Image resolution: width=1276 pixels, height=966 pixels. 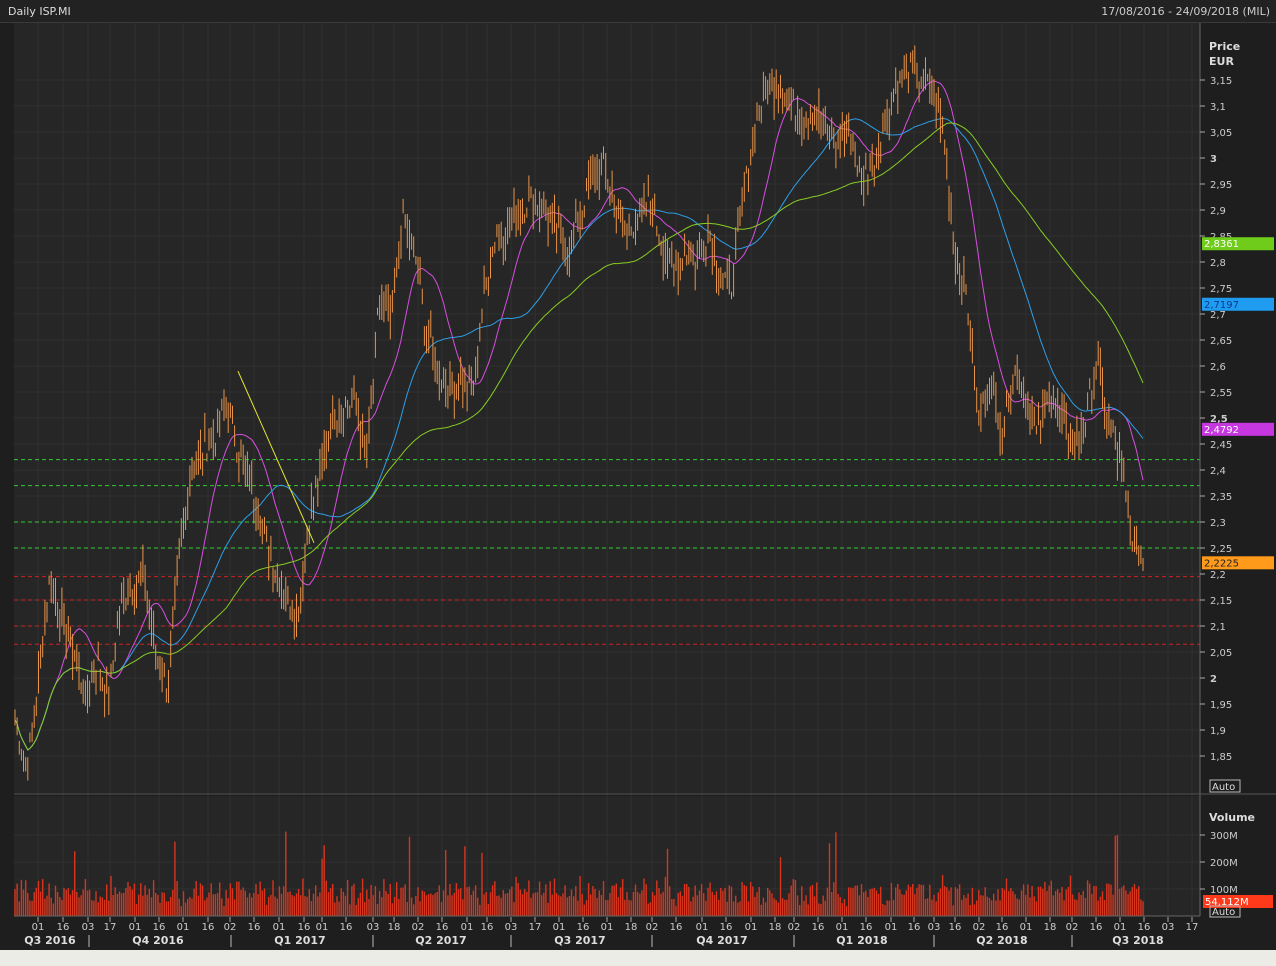 I want to click on price-tick-label: 1,9, so click(x=1218, y=731).